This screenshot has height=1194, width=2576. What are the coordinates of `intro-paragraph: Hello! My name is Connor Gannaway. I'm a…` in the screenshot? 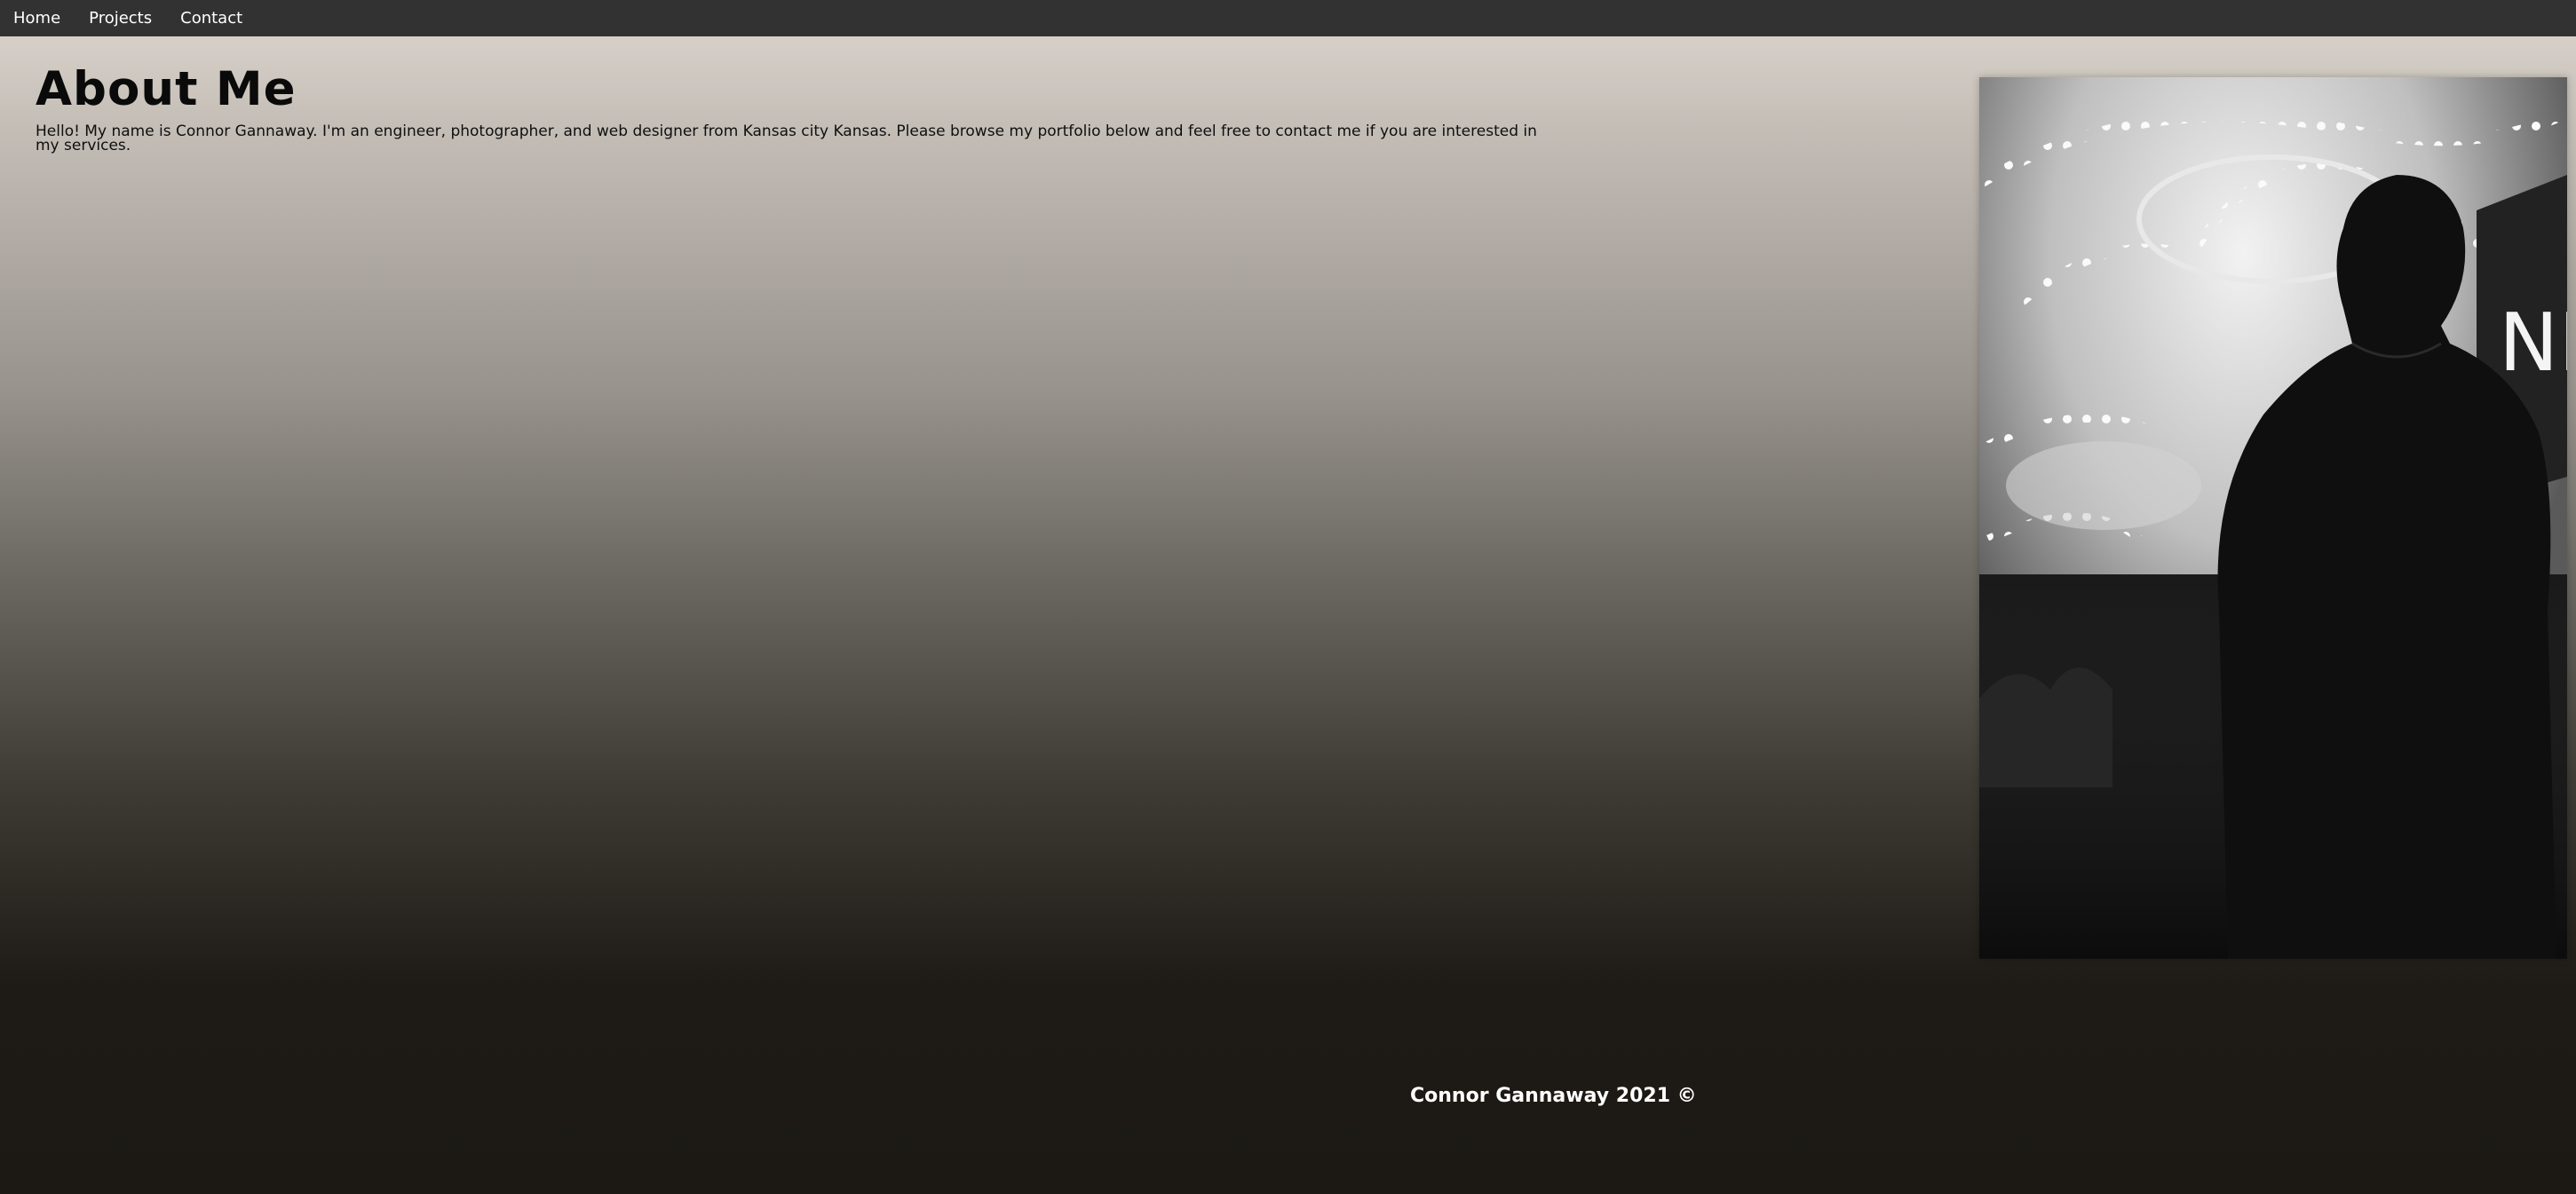 It's located at (787, 138).